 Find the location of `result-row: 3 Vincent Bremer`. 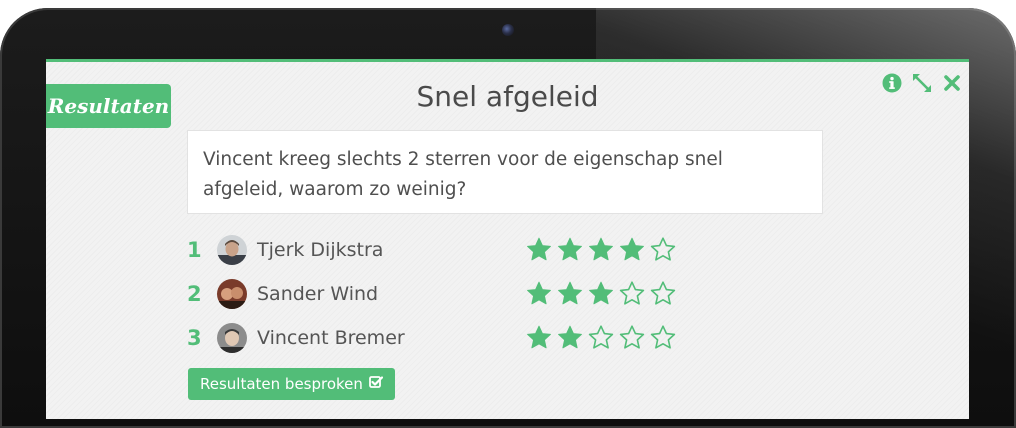

result-row: 3 Vincent Bremer is located at coordinates (447, 338).